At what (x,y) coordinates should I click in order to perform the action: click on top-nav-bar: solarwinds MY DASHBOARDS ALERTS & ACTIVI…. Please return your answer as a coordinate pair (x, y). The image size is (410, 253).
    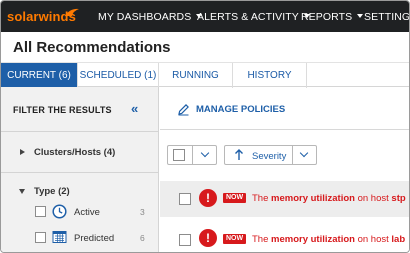
    Looking at the image, I should click on (205, 16).